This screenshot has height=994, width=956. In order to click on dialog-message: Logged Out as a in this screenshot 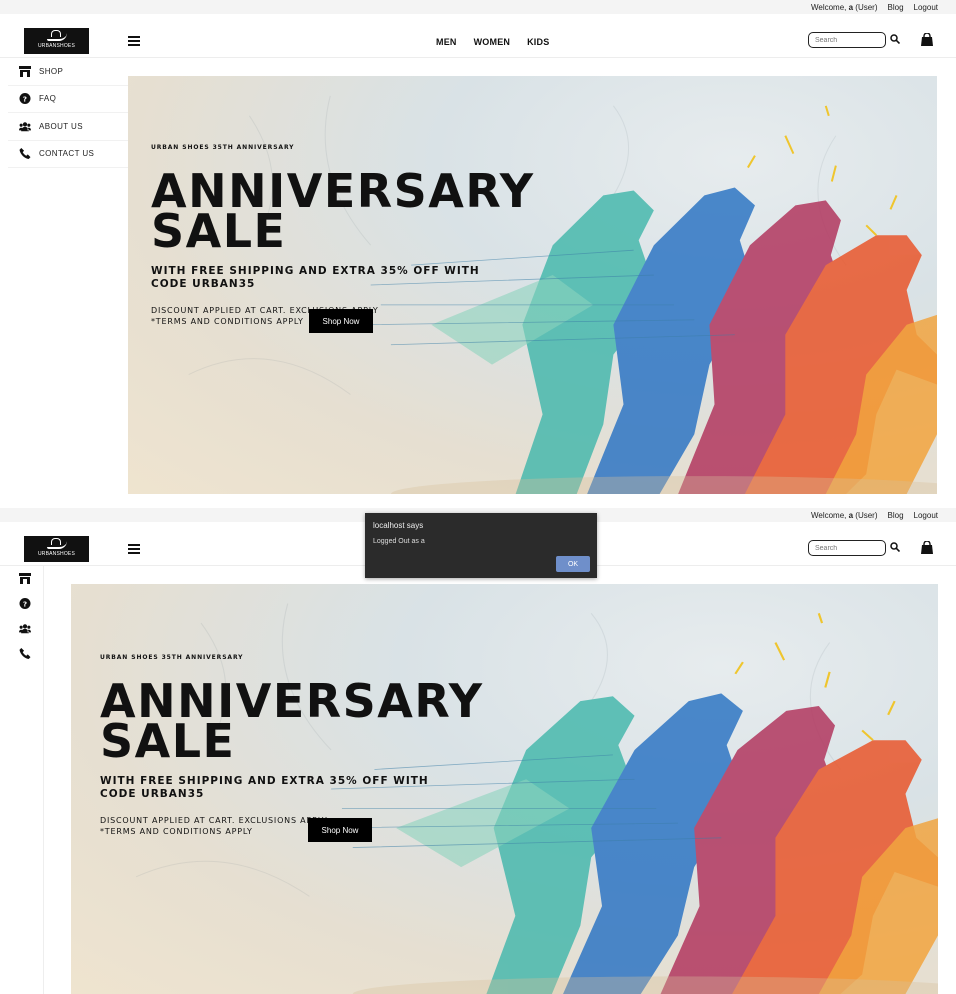, I will do `click(399, 541)`.